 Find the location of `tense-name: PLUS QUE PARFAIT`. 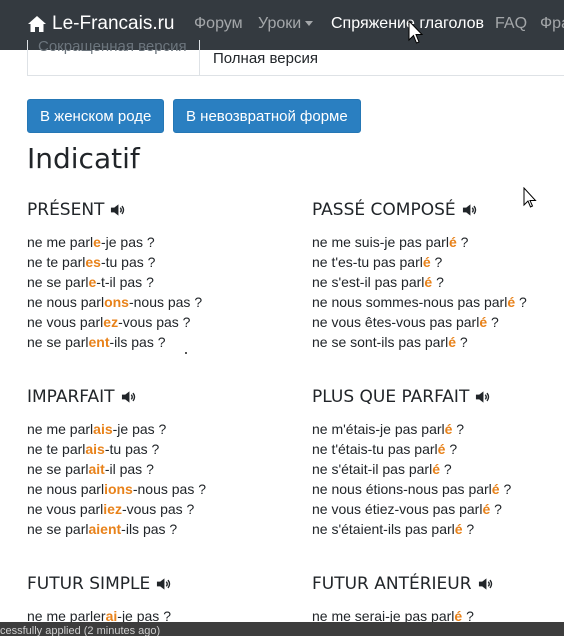

tense-name: PLUS QUE PARFAIT is located at coordinates (391, 397).